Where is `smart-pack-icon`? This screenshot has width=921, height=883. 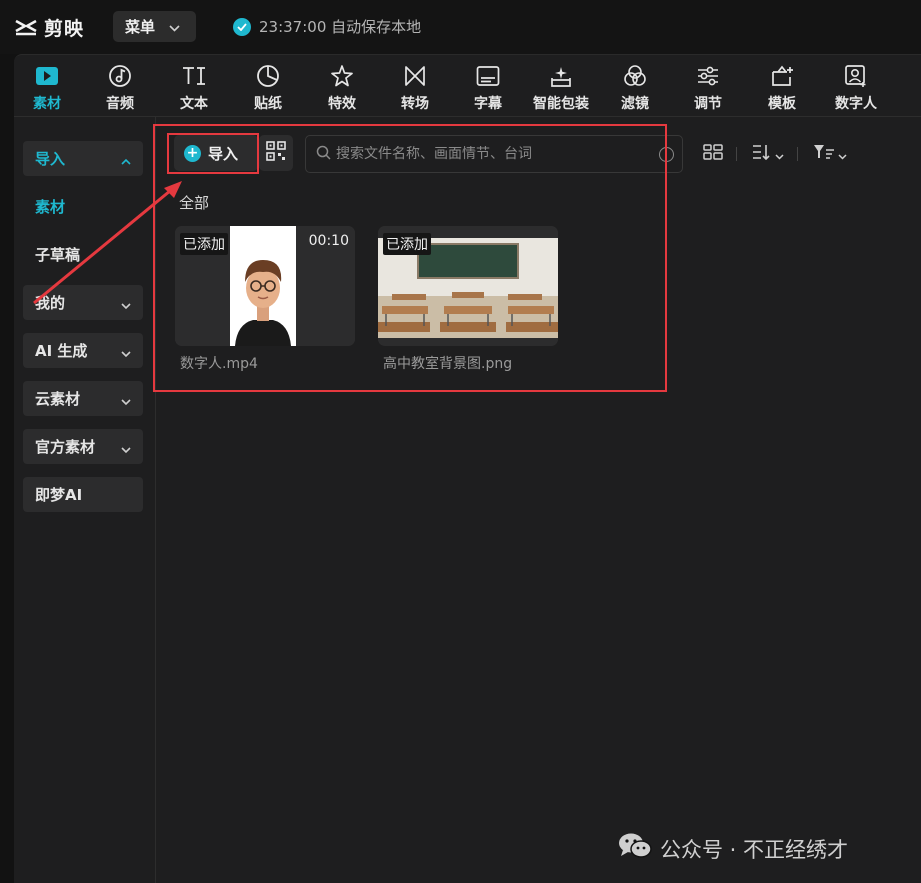
smart-pack-icon is located at coordinates (561, 76).